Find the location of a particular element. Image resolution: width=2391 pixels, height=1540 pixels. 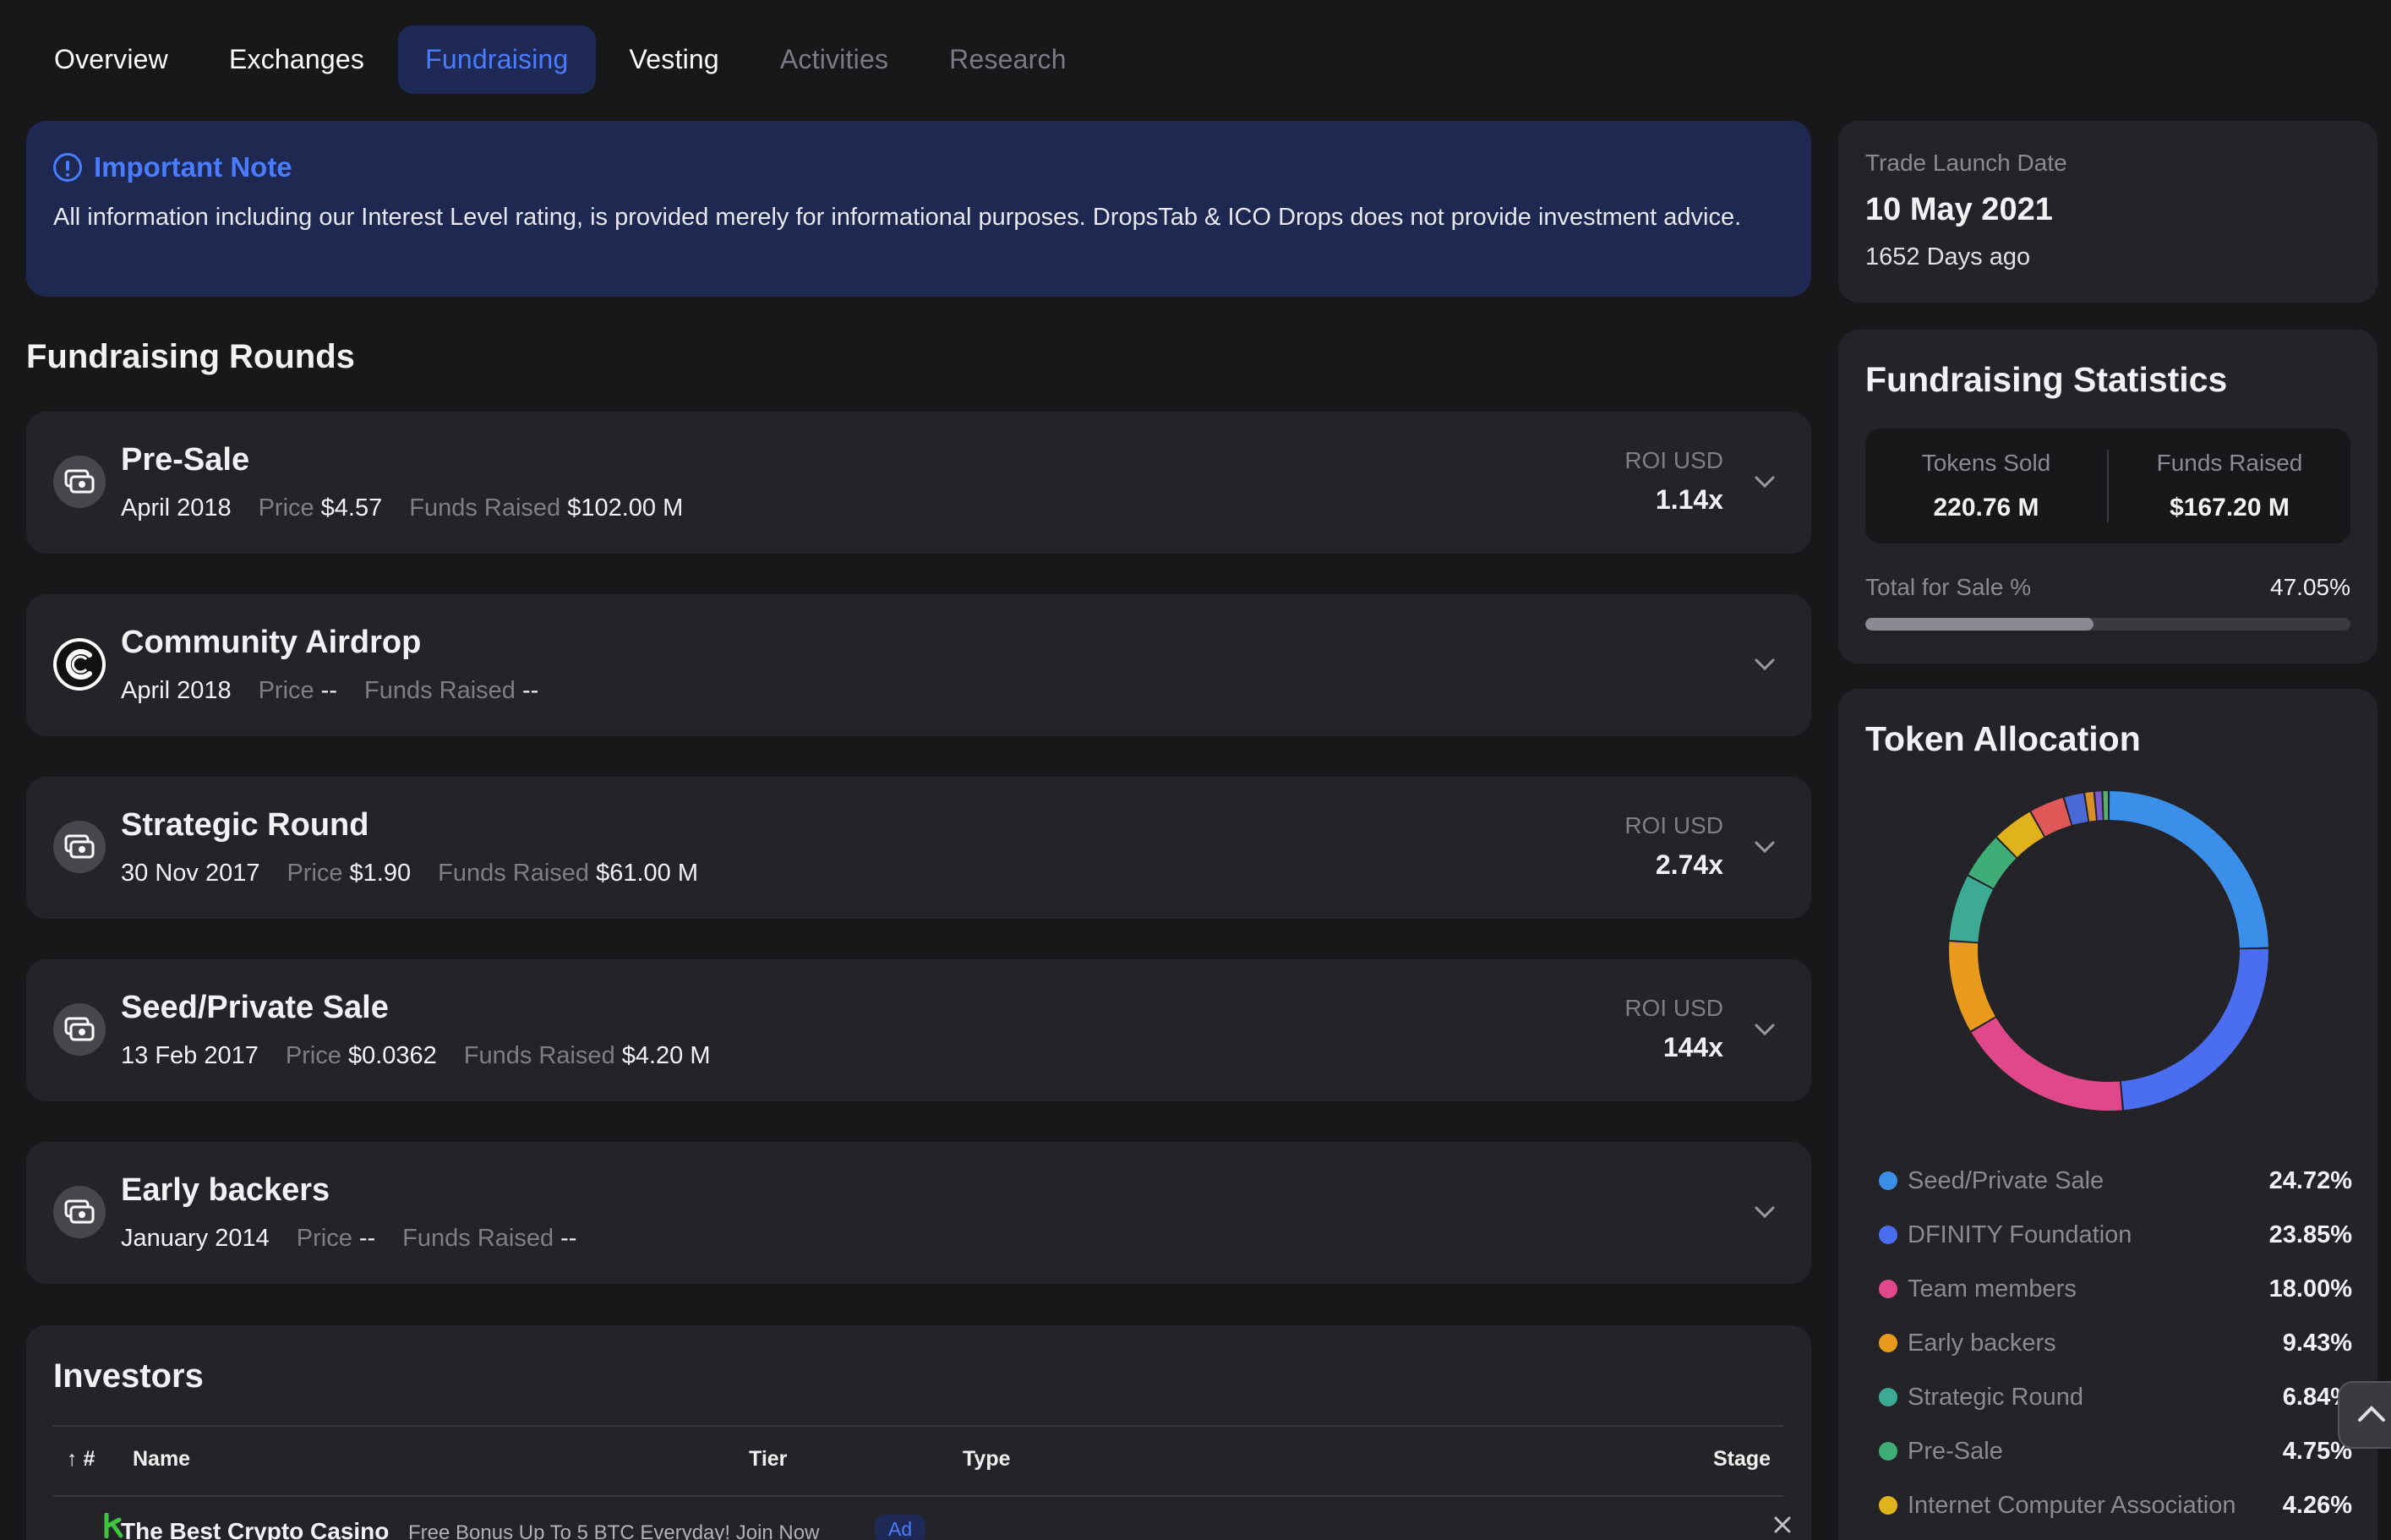

round-funds: Funds Raised $61.00 M is located at coordinates (568, 873).